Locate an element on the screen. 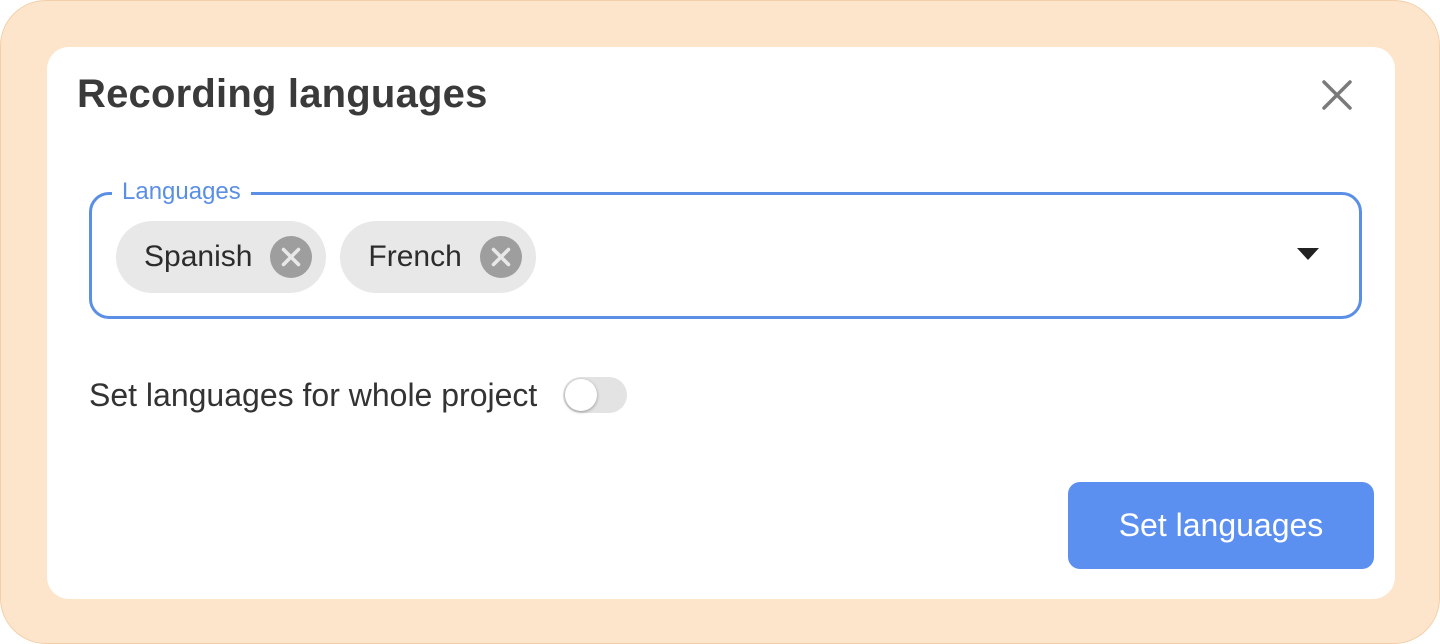 This screenshot has width=1440, height=644. toggle-knob is located at coordinates (581, 395).